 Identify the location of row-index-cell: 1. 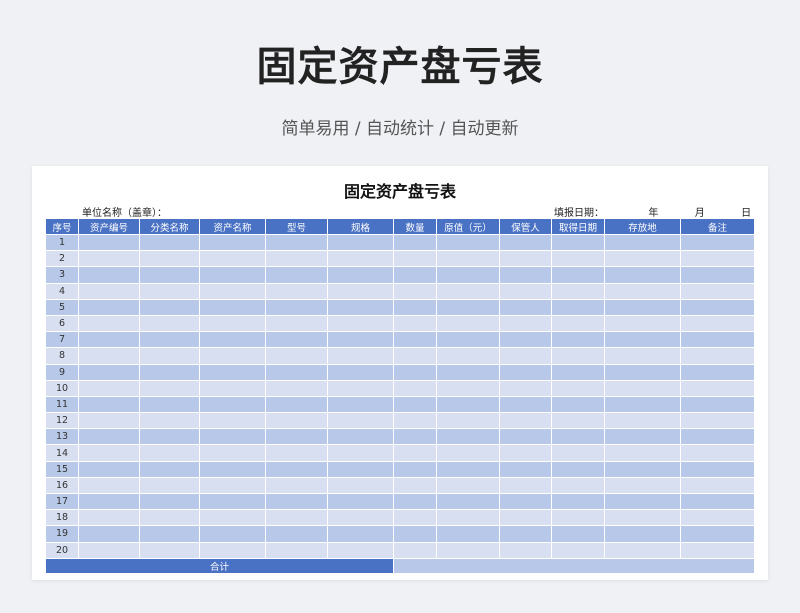
(62, 242).